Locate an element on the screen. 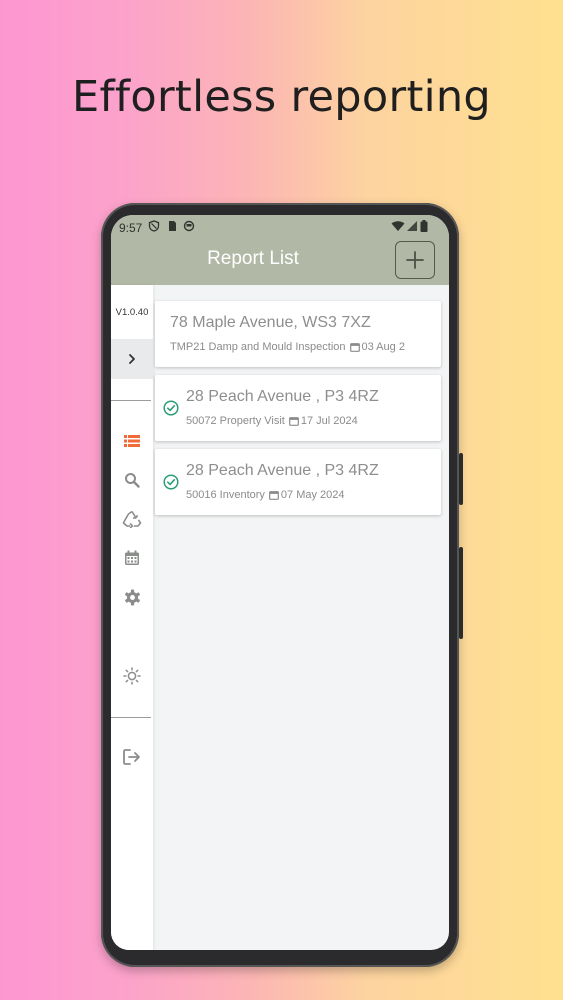 This screenshot has height=1000, width=563. chevron-right-icon is located at coordinates (132, 359).